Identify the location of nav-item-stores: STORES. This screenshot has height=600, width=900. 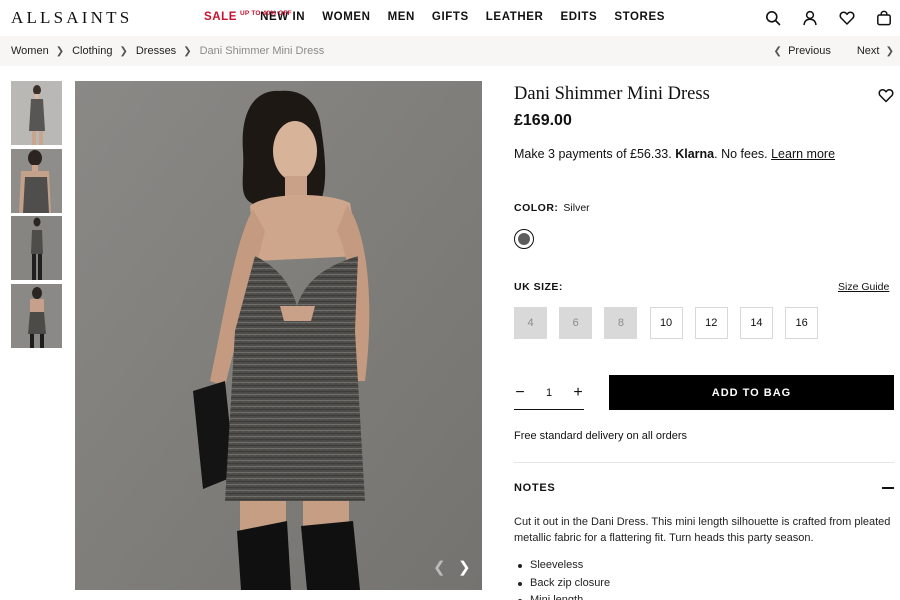
(639, 17).